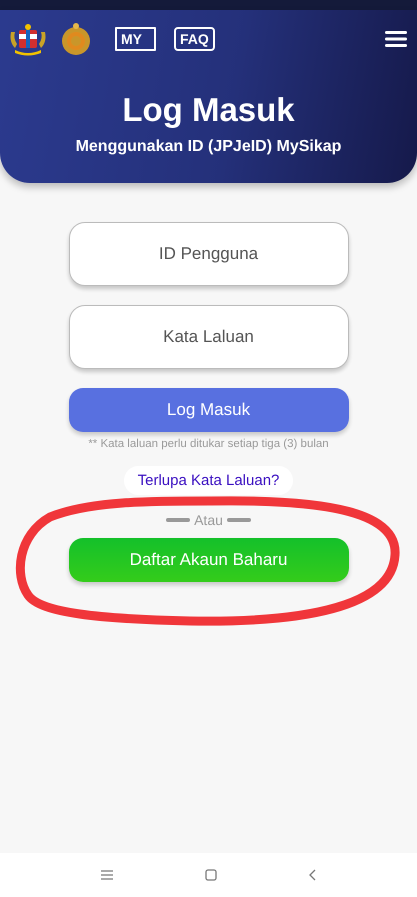 The image size is (417, 897). What do you see at coordinates (208, 337) in the screenshot?
I see `input-field: Kata Laluan` at bounding box center [208, 337].